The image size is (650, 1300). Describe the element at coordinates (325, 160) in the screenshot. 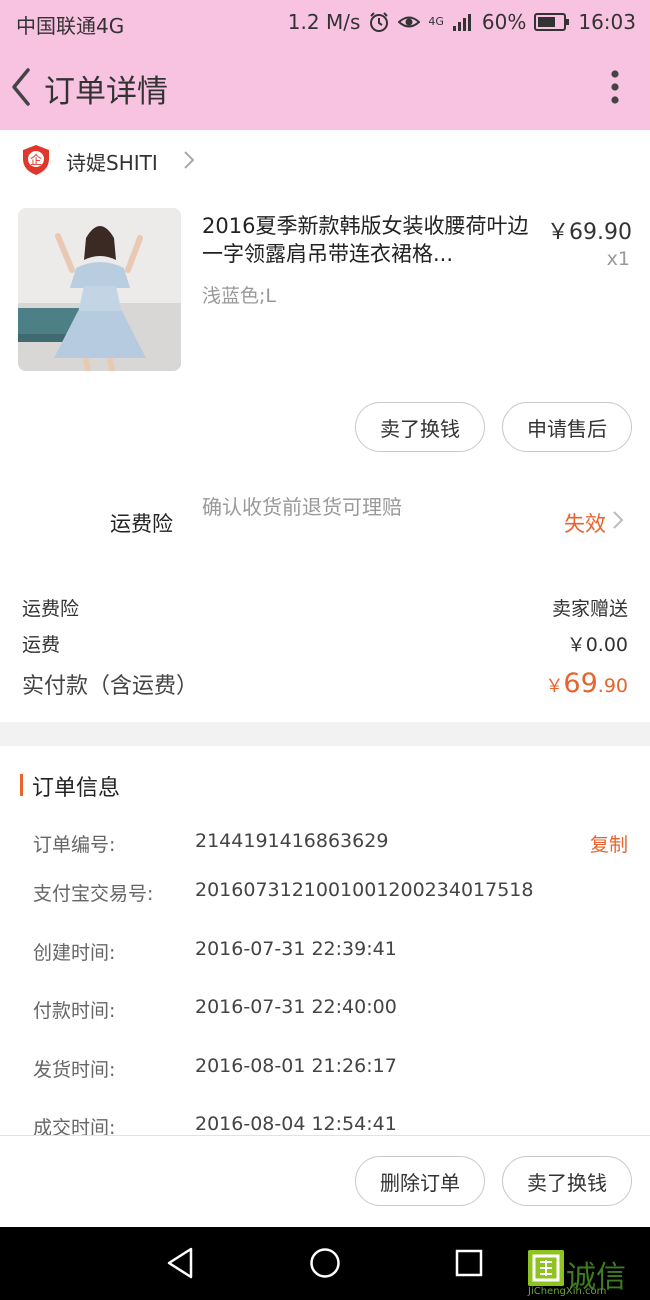

I see `shop-row: 企 诗媞SHITI` at that location.